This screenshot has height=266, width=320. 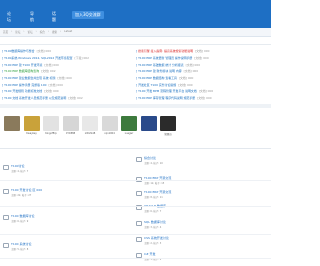 I want to click on avatar-name: 管理员, so click(x=168, y=134).